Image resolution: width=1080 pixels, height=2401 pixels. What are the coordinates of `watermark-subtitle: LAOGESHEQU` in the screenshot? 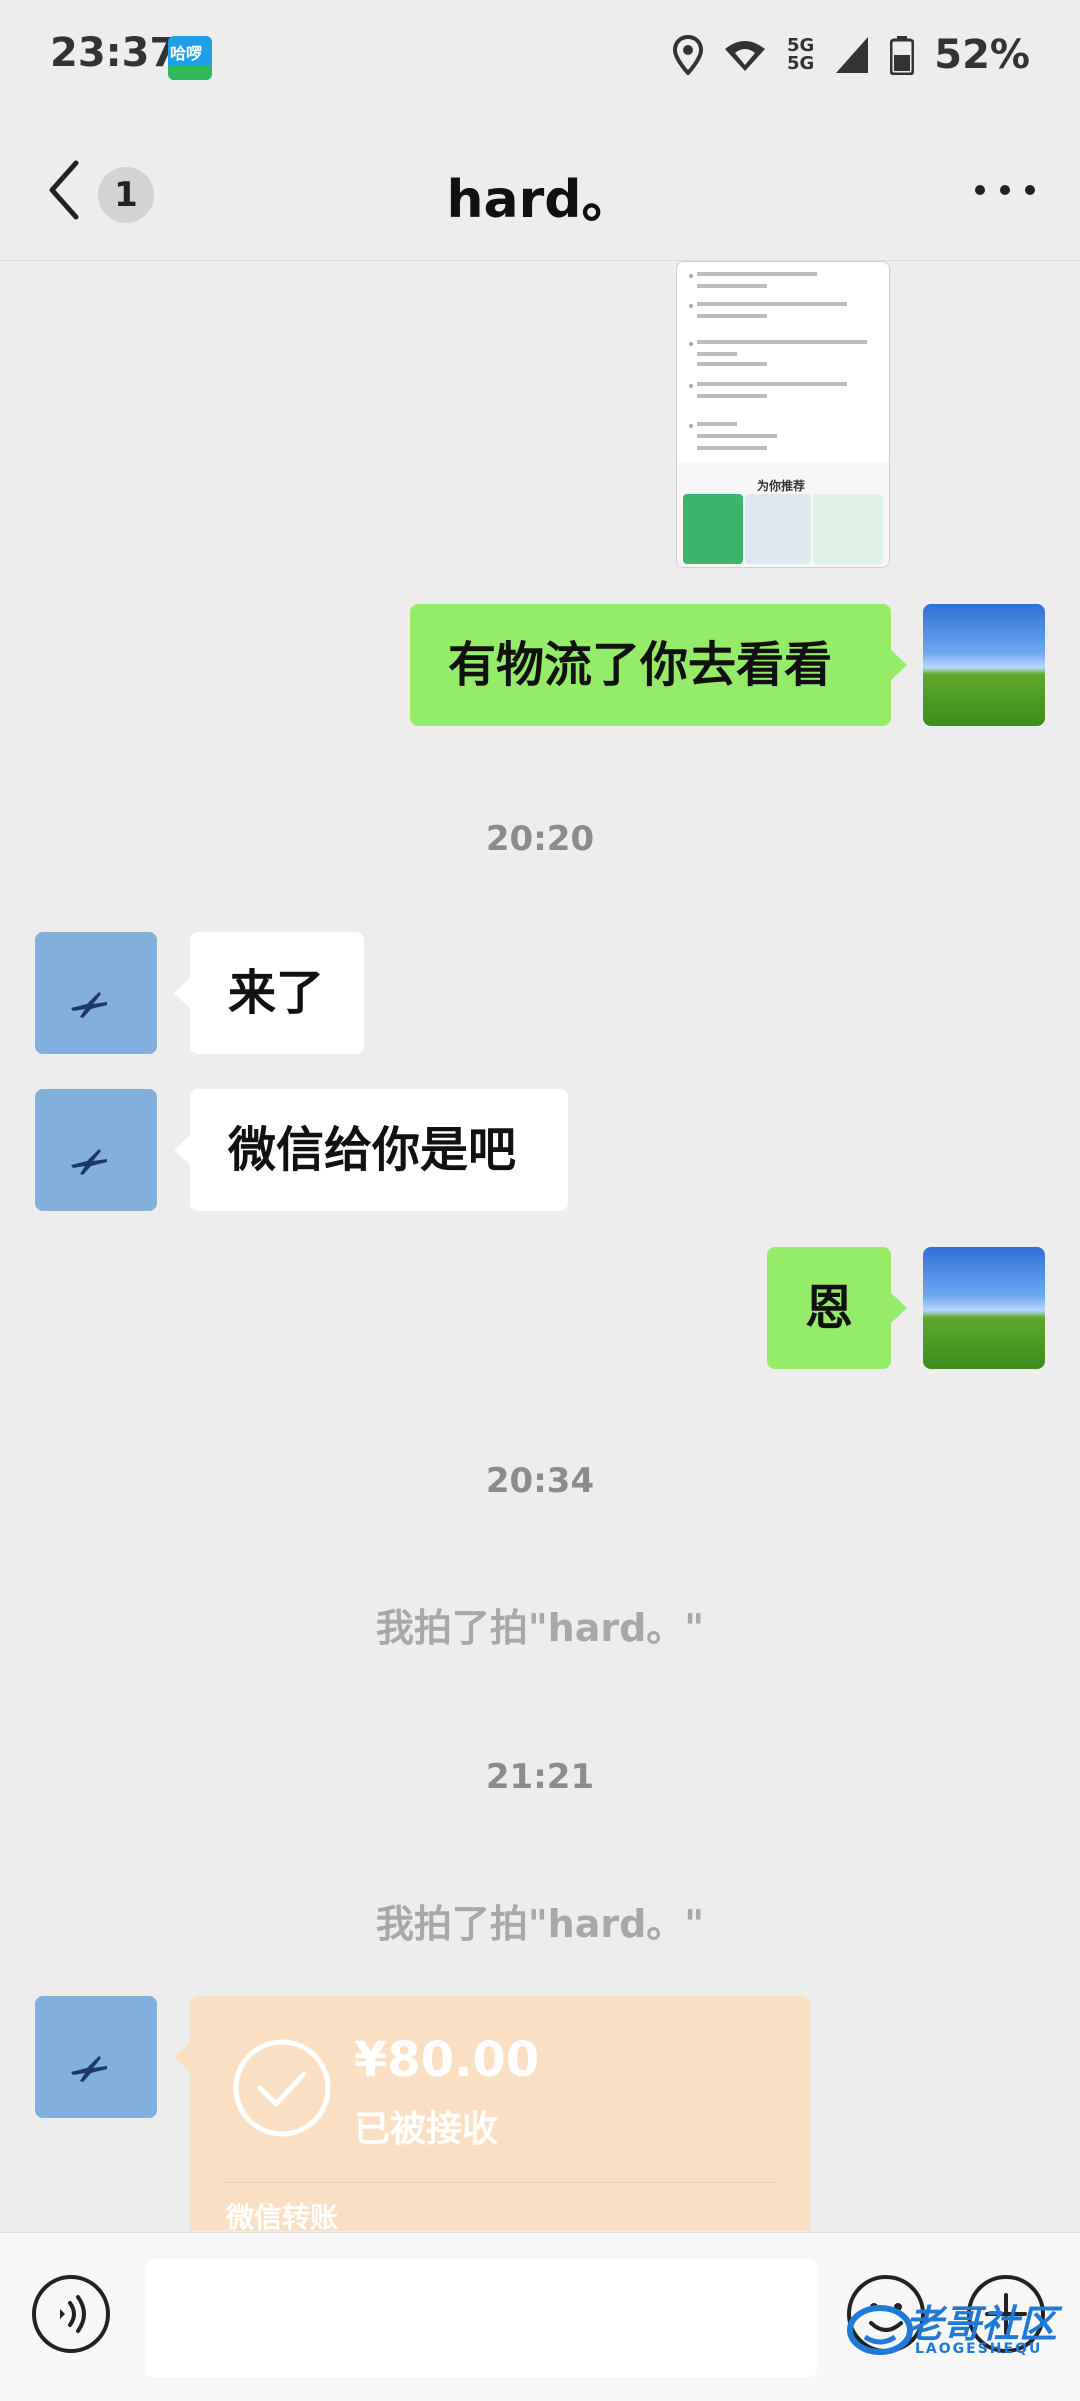 It's located at (979, 2349).